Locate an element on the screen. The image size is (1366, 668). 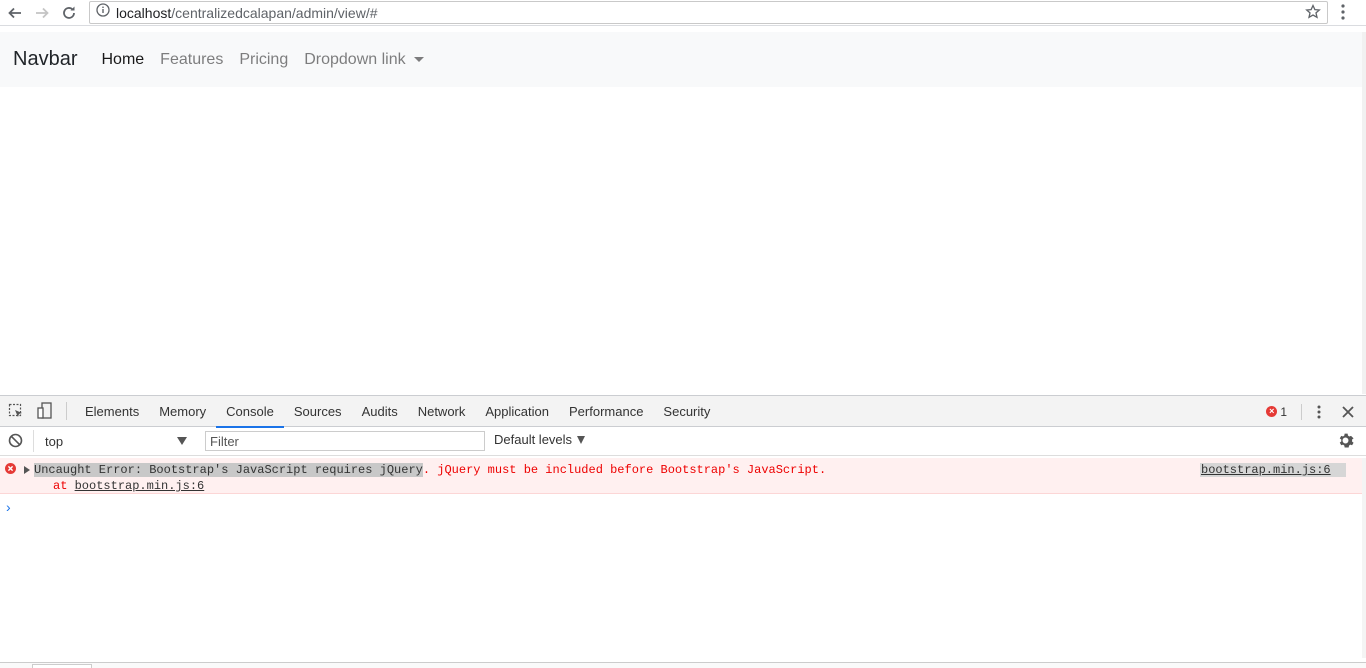
tab-application: Application is located at coordinates (517, 411).